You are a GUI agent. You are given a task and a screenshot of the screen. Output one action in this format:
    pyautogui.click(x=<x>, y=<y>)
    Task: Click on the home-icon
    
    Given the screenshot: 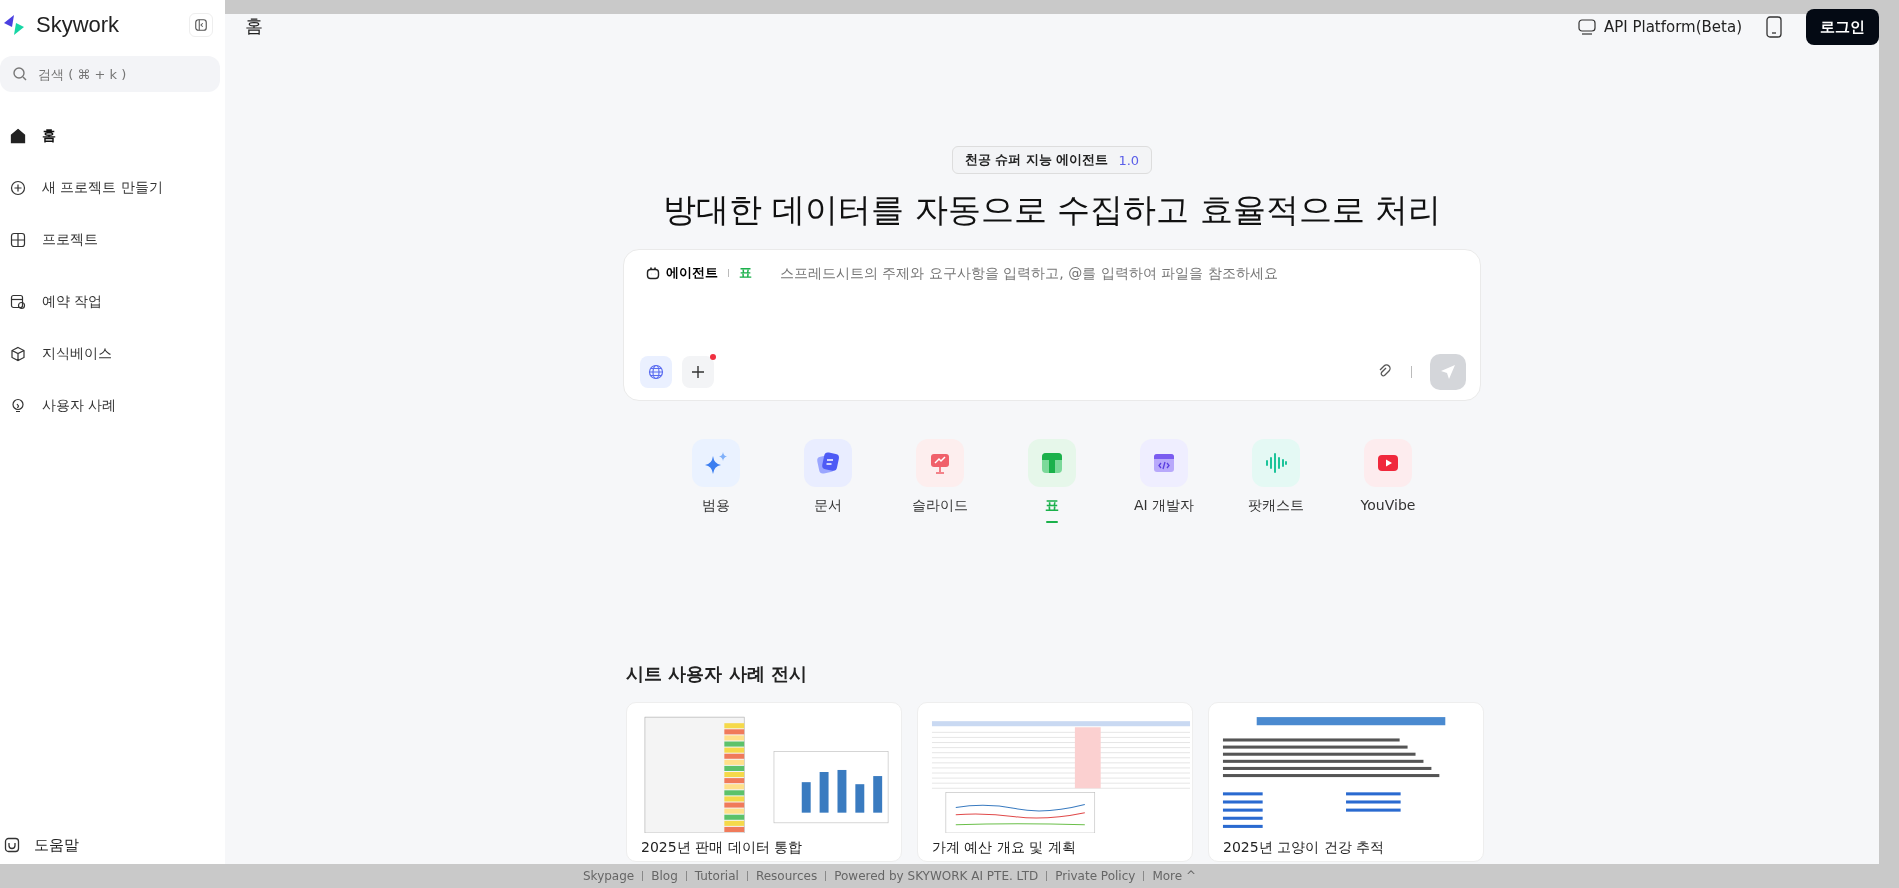 What is the action you would take?
    pyautogui.click(x=18, y=136)
    